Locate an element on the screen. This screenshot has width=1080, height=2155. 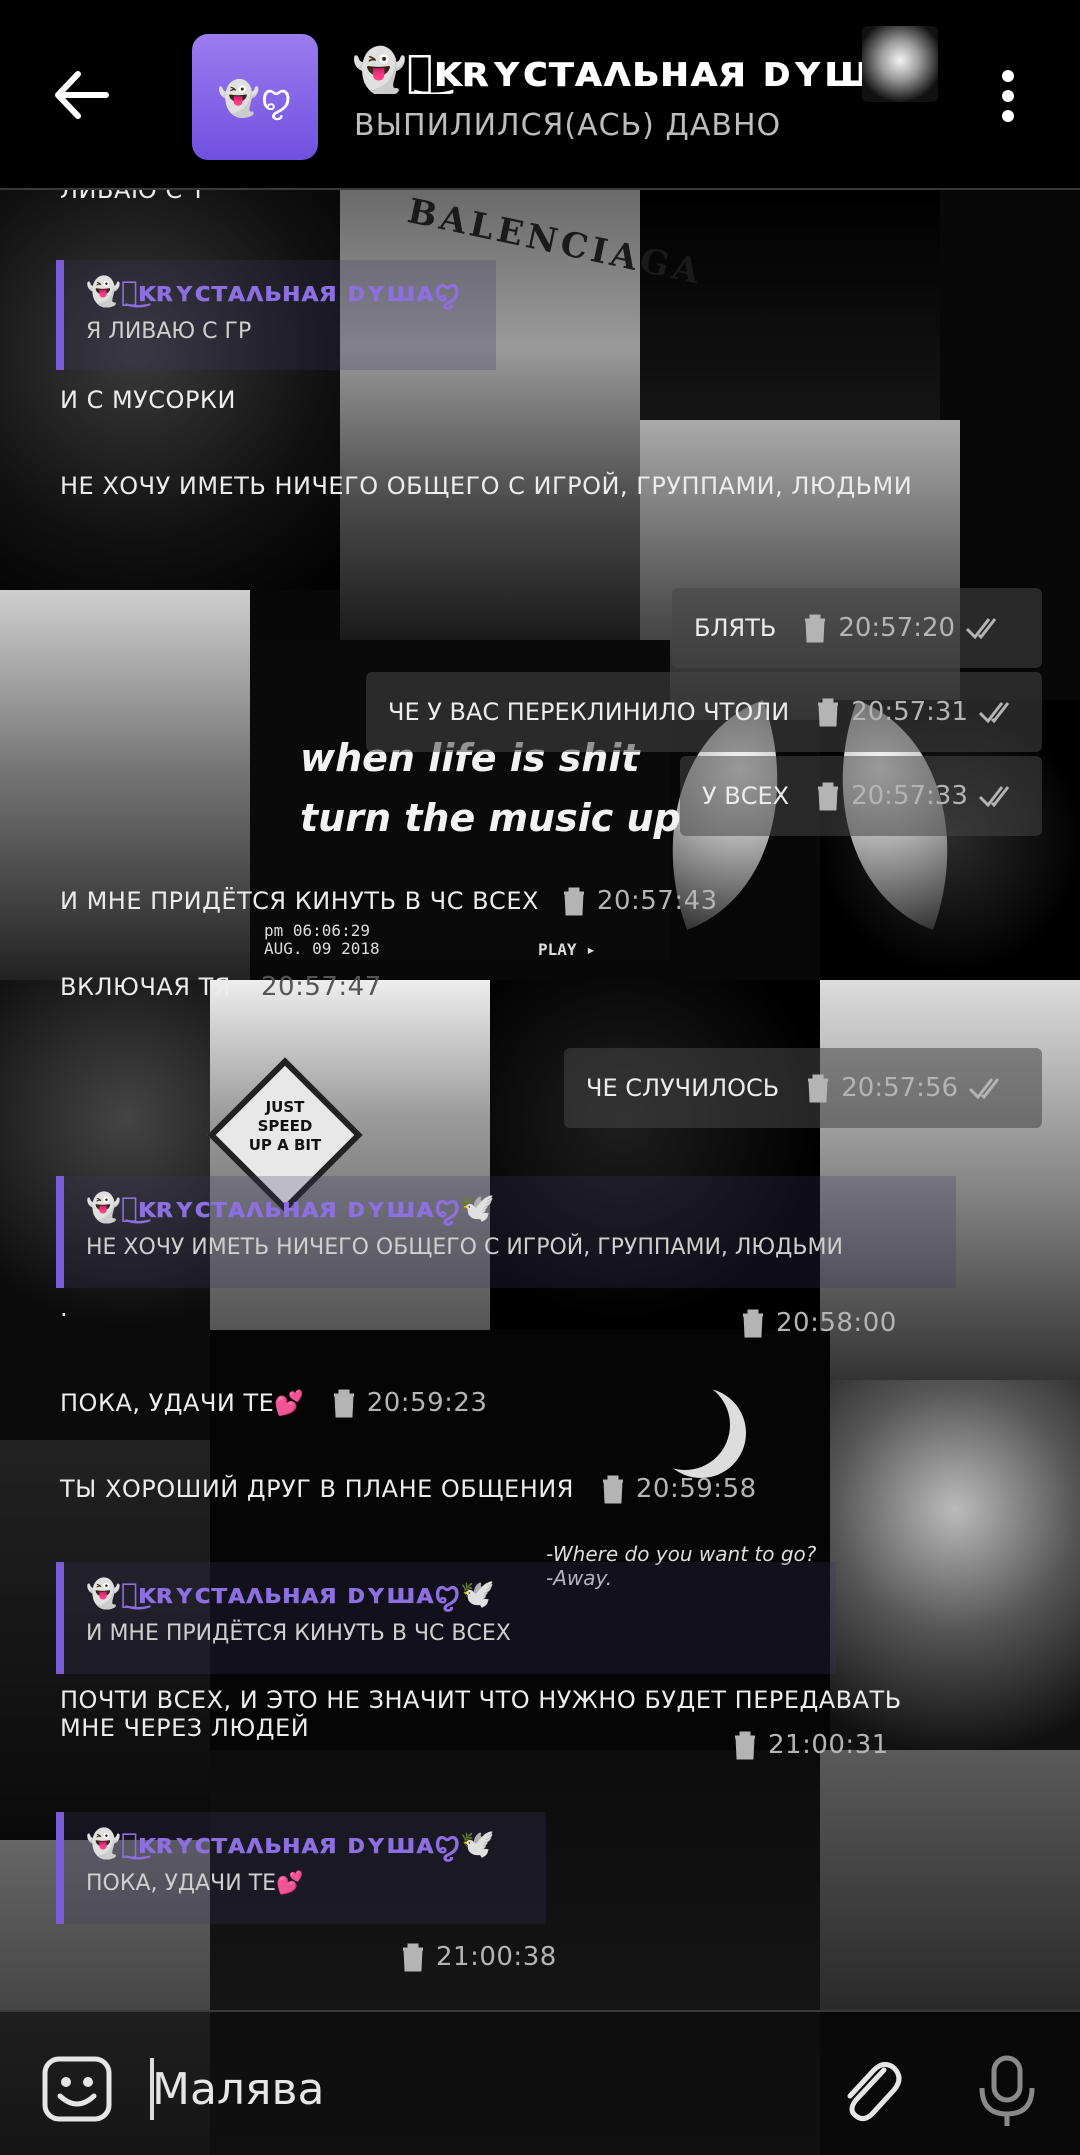
outgoing-message: У ВСЕХ 20:57:33 is located at coordinates (861, 796).